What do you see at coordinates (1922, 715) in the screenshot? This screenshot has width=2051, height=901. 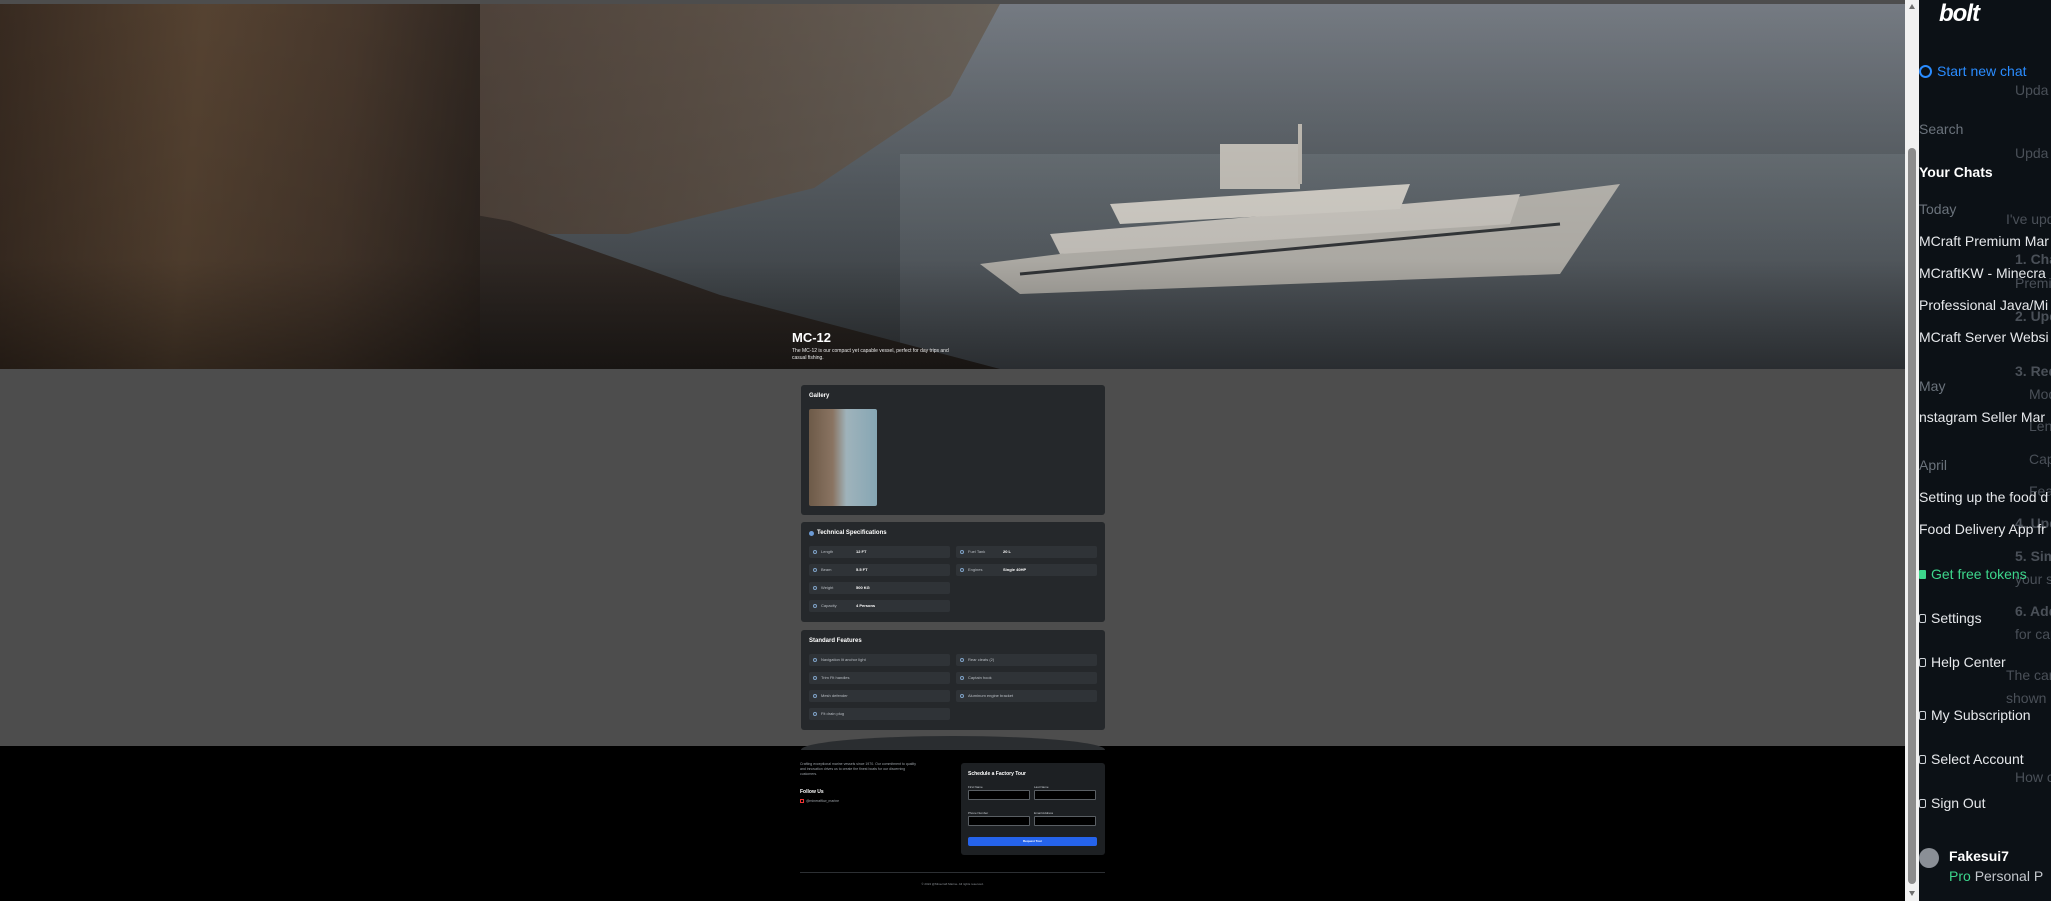 I see `subscription-icon` at bounding box center [1922, 715].